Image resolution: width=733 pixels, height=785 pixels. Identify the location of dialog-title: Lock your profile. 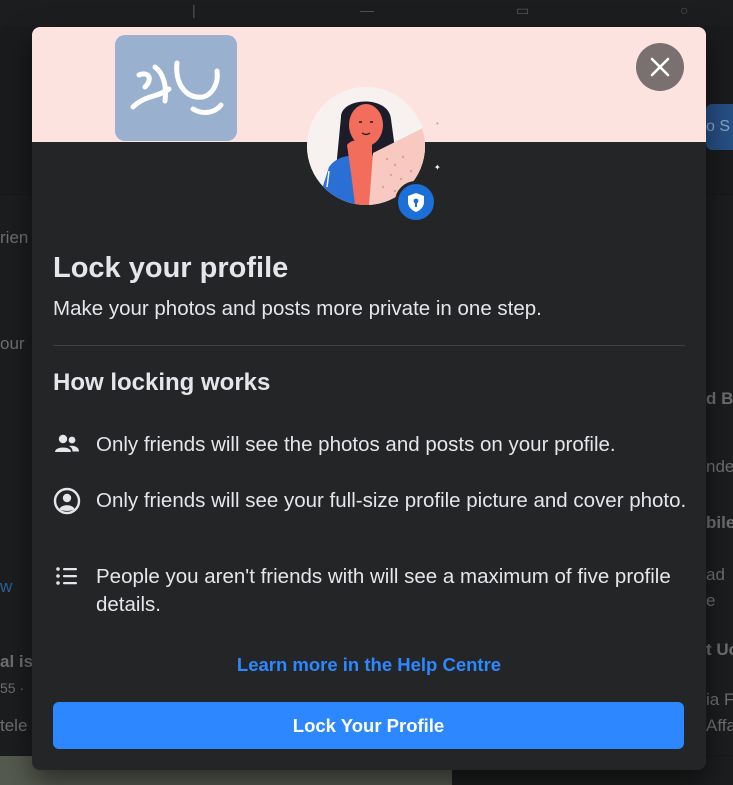
(171, 268).